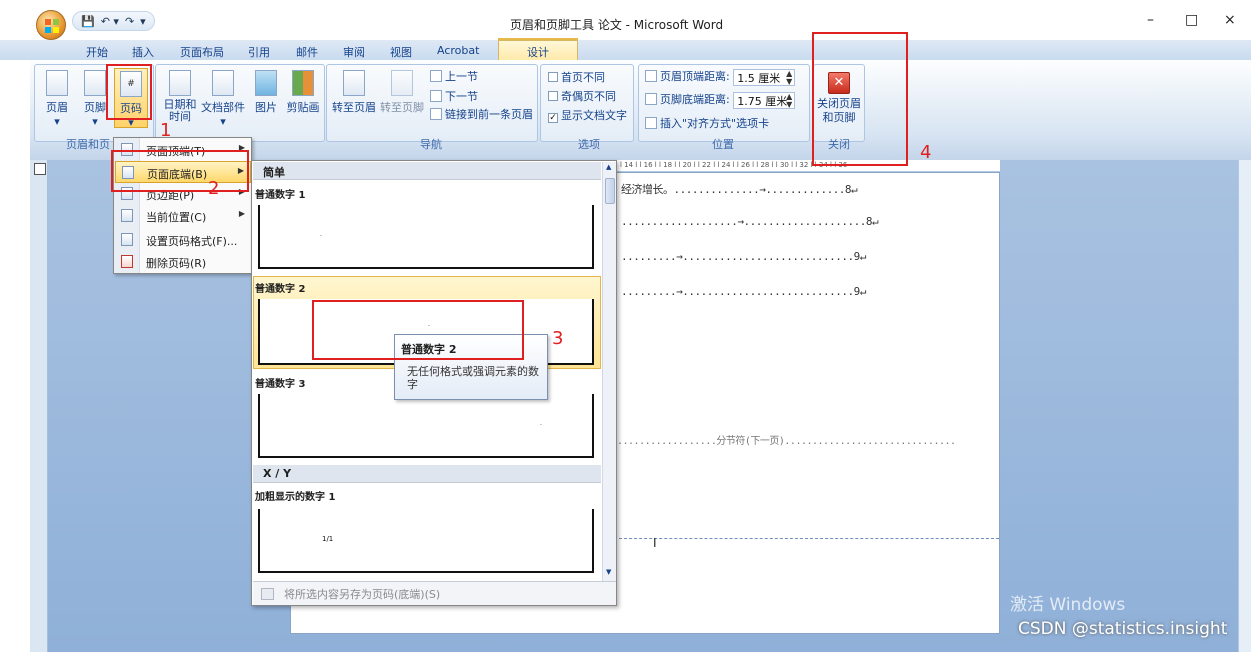 The width and height of the screenshot is (1251, 652). I want to click on goto-footer-icon, so click(402, 83).